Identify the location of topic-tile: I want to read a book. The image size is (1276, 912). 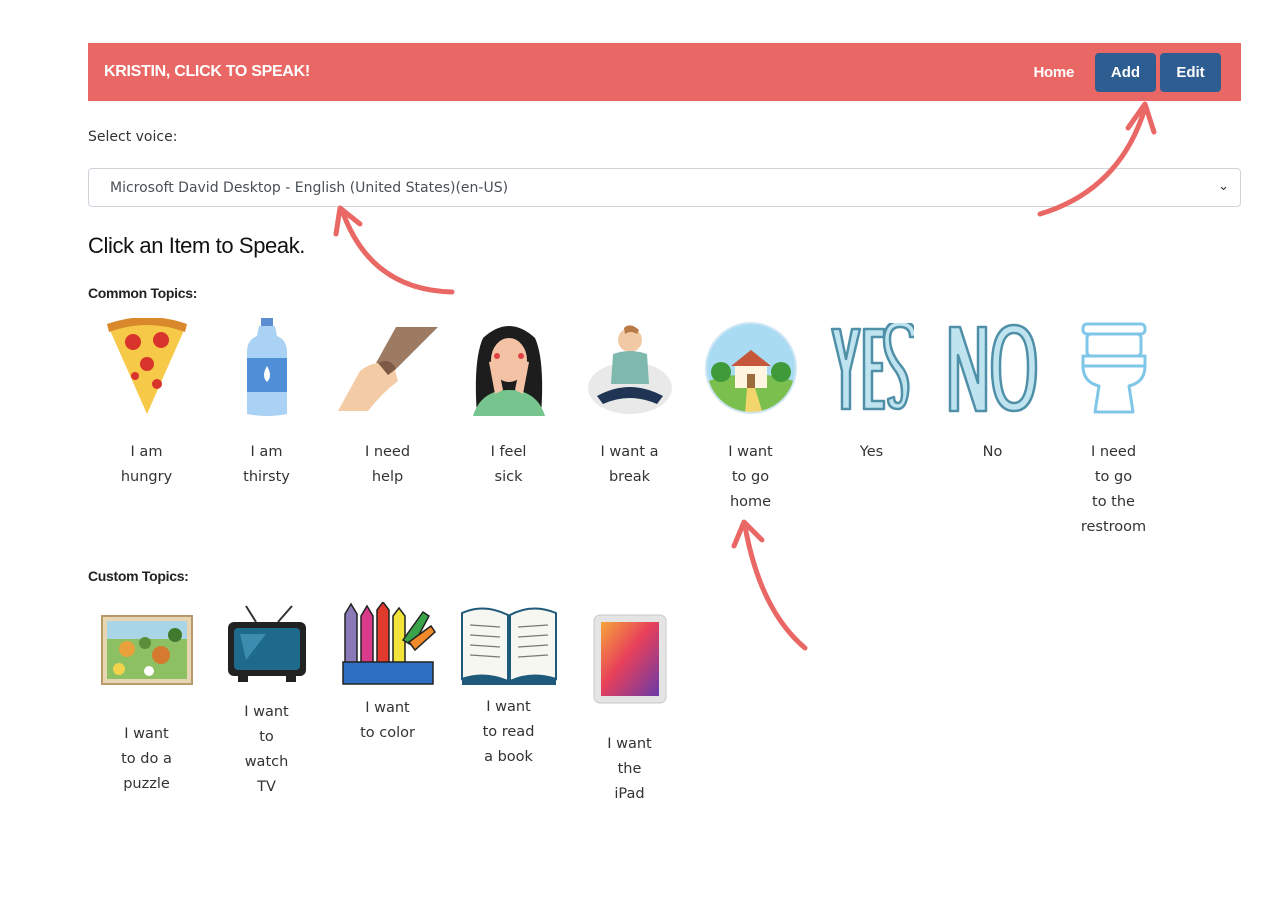
(508, 686).